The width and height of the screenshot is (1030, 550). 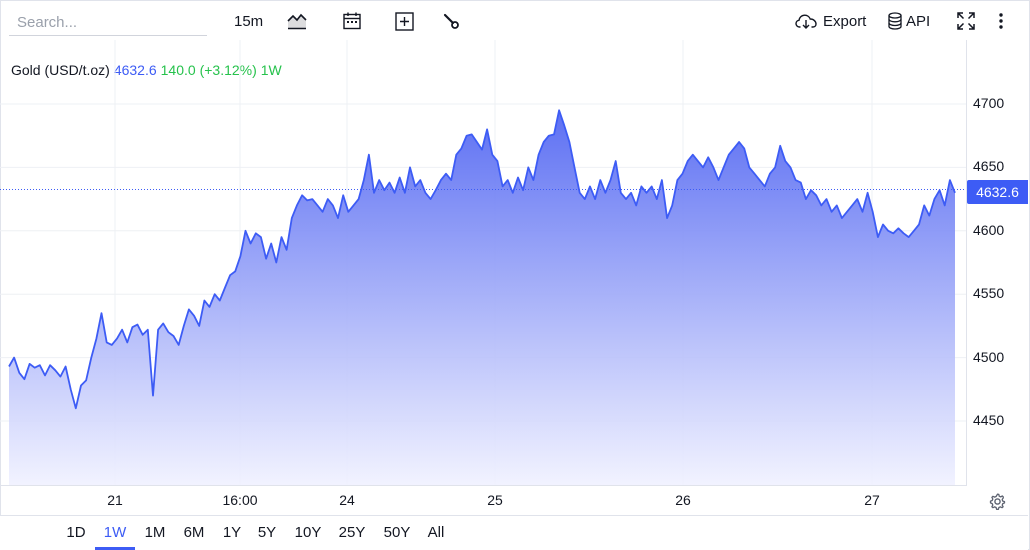 What do you see at coordinates (514, 532) in the screenshot?
I see `range-selector-bar: 1D 1W 1M 6M 1Y 5Y 10Y 25Y 50Y All` at bounding box center [514, 532].